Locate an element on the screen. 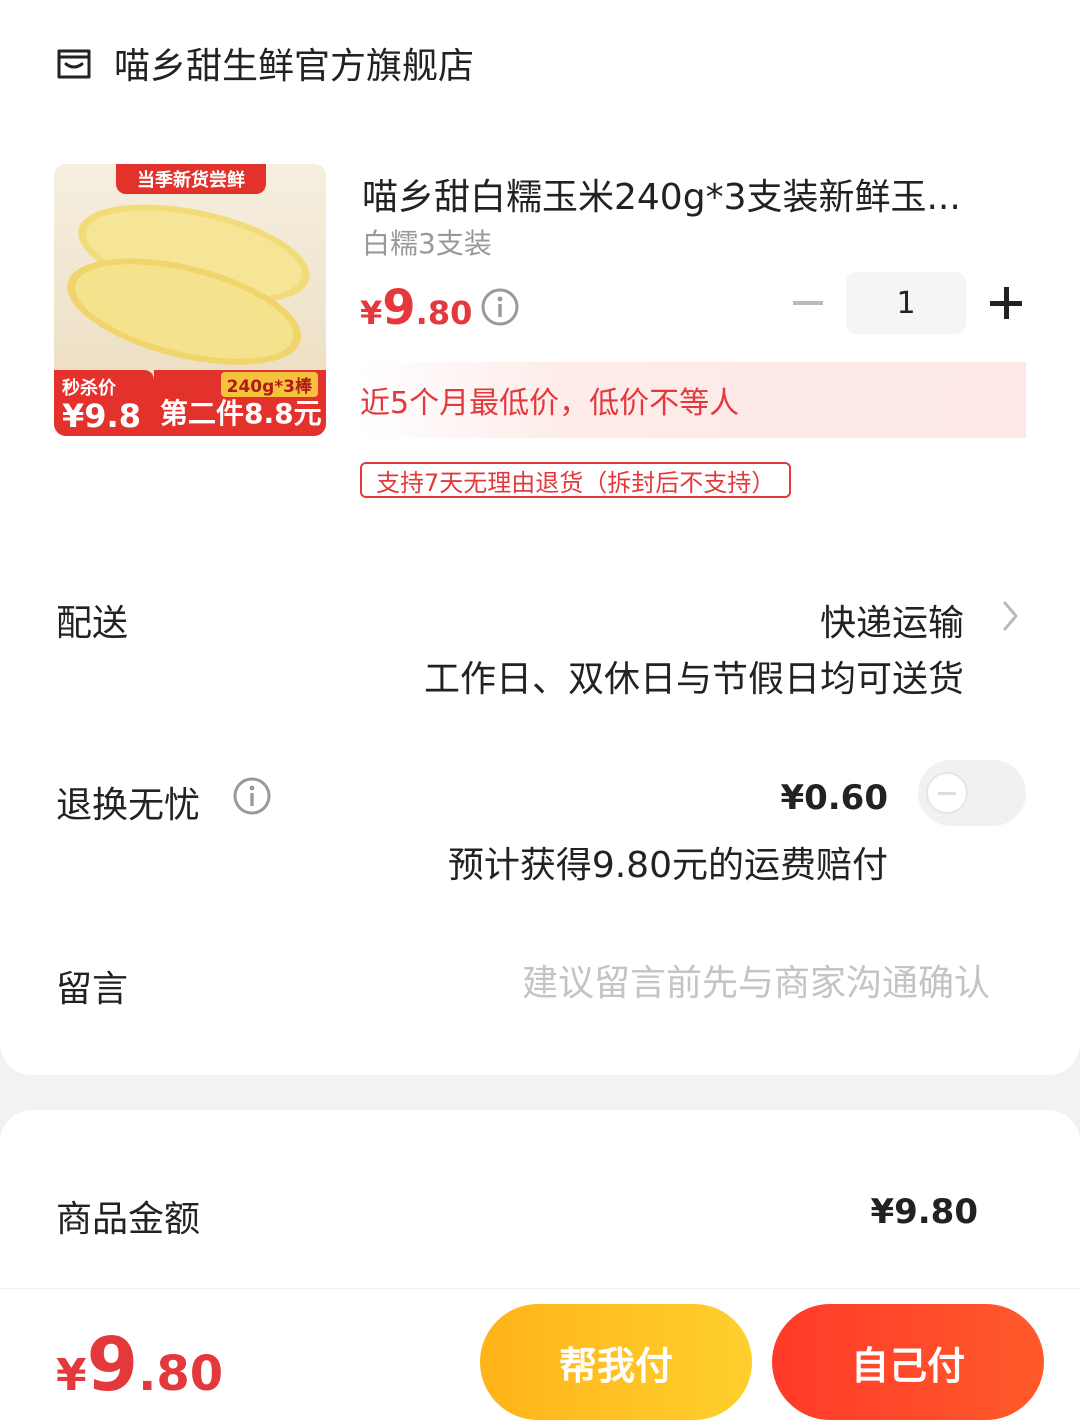  total-currency: ¥ is located at coordinates (71, 1375).